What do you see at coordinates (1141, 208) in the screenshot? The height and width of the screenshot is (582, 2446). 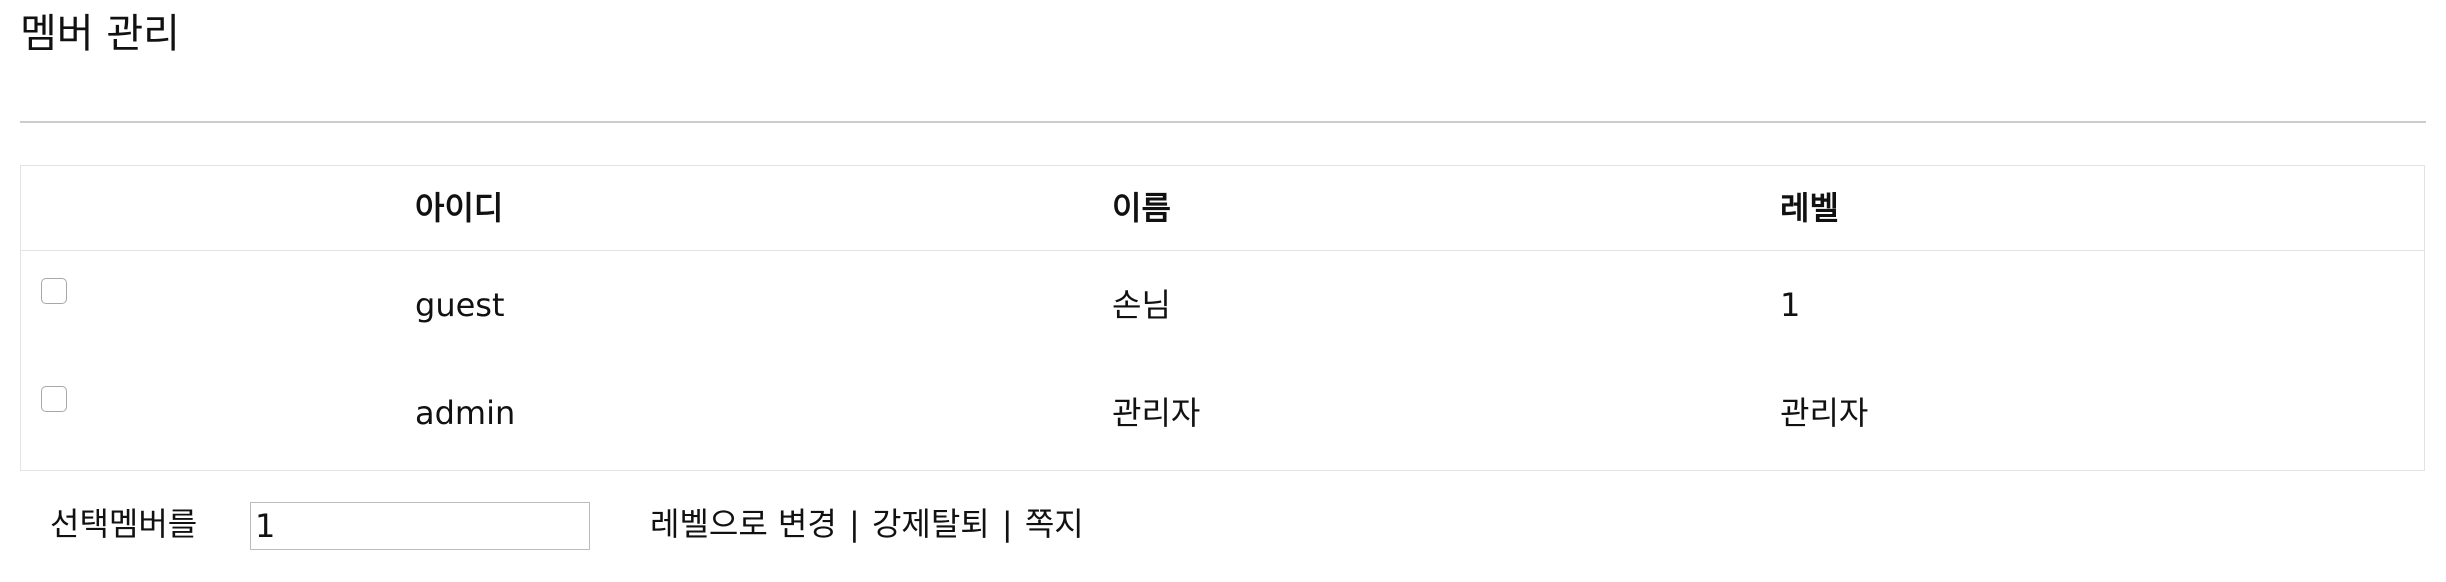 I see `column-header-name: 이름` at bounding box center [1141, 208].